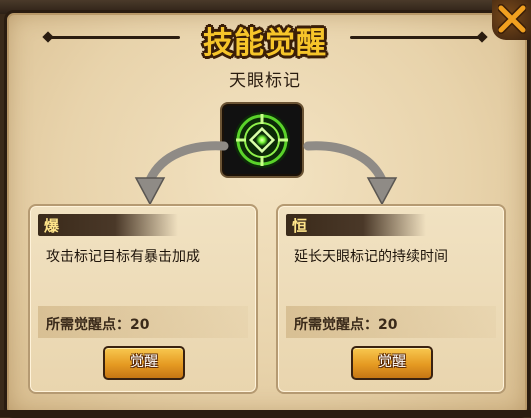  Describe the element at coordinates (300, 226) in the screenshot. I see `option-badge: 恒` at that location.